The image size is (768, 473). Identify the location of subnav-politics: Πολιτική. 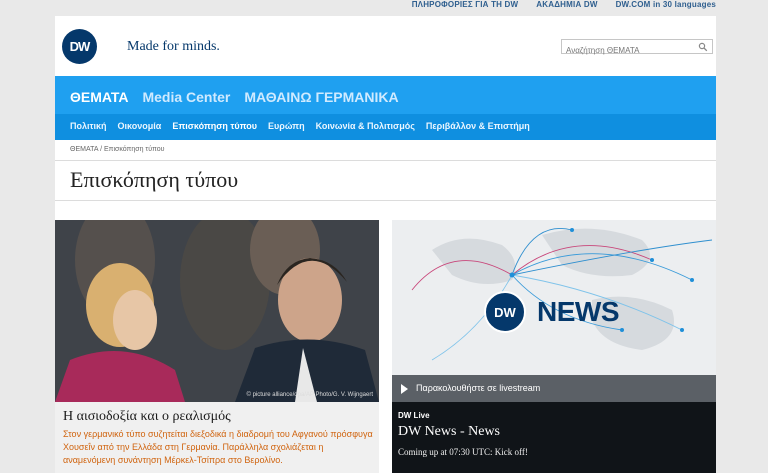
(88, 126).